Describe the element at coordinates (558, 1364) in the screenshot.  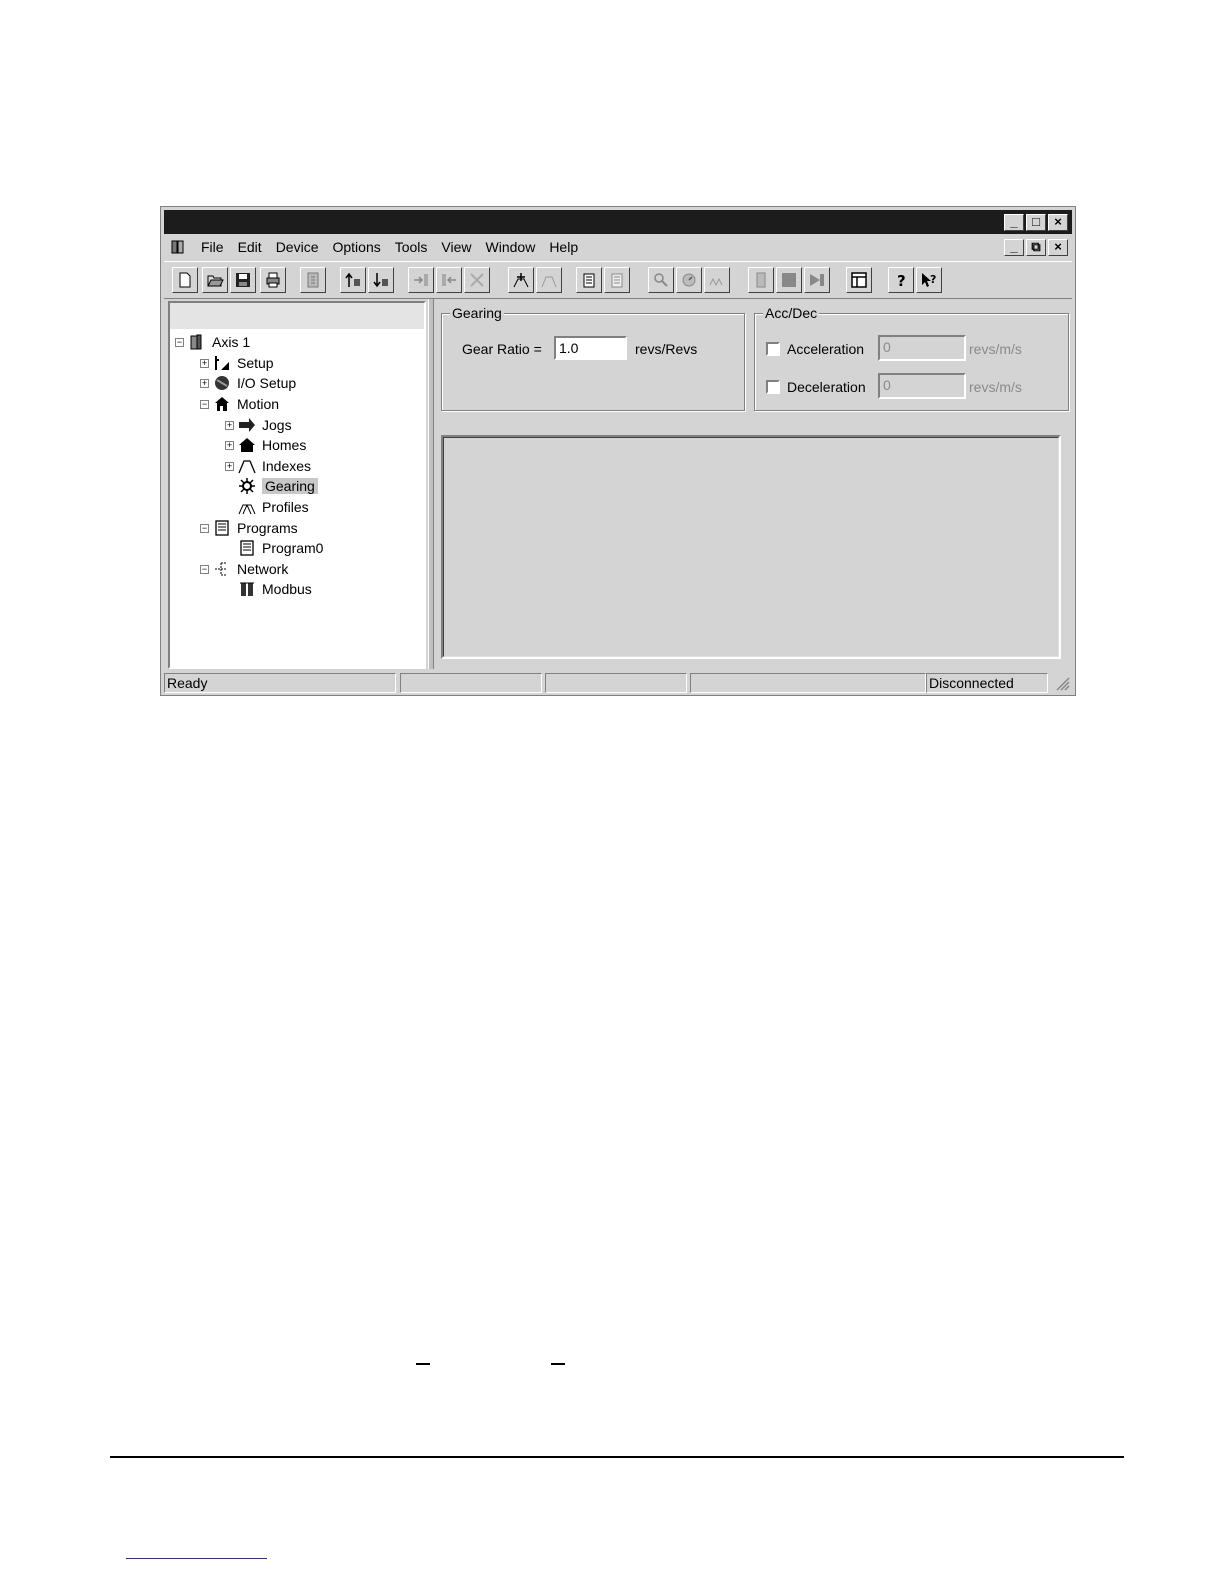
I see `underline-mark` at that location.